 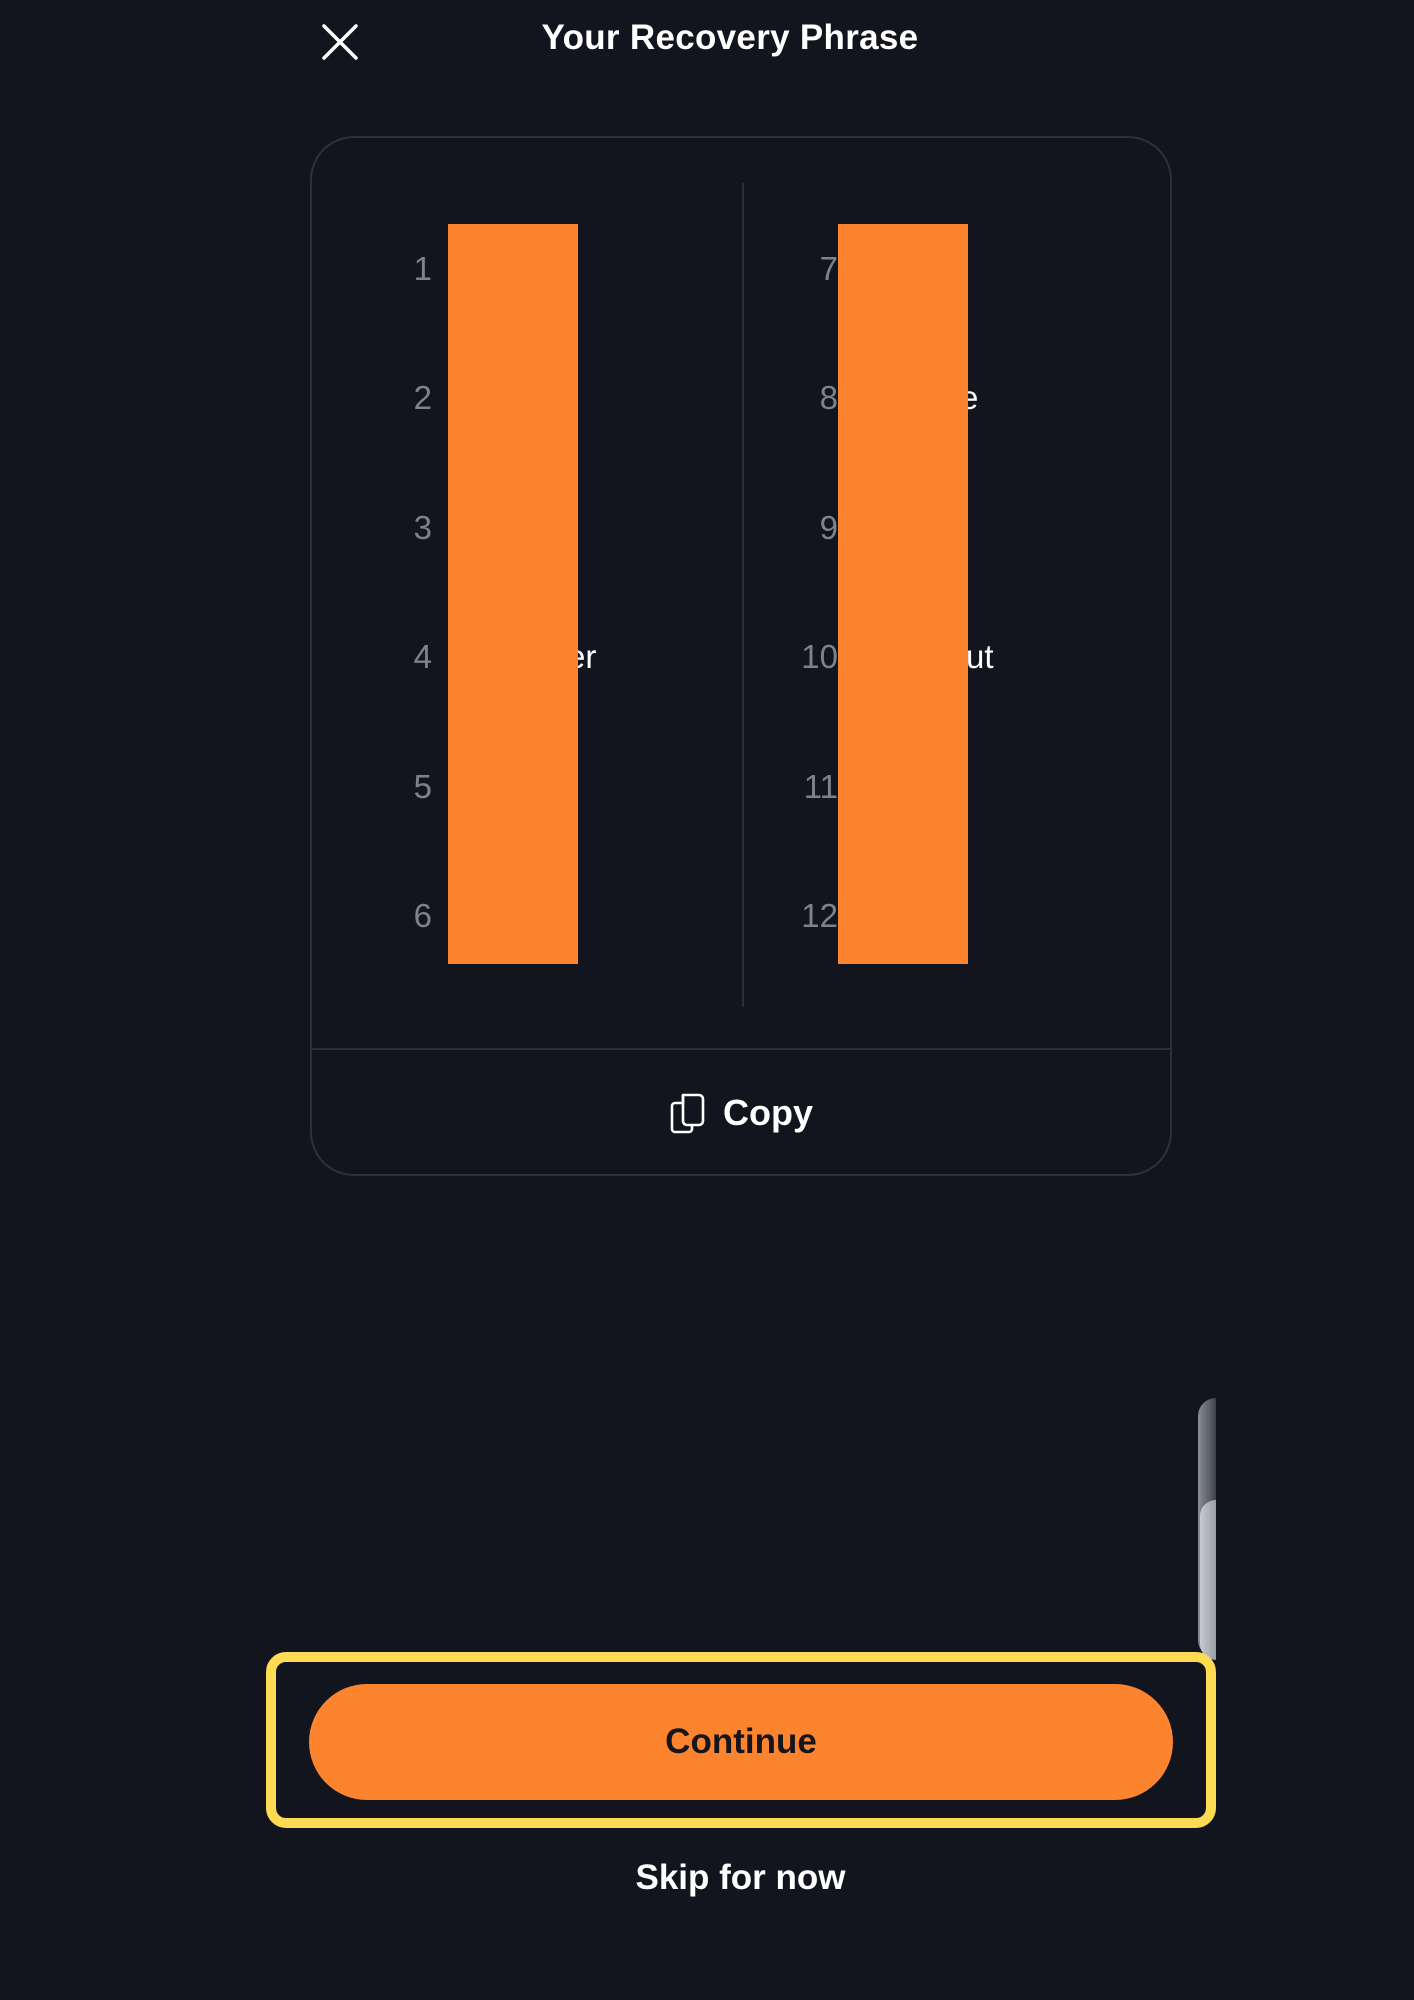 I want to click on header: Your Recovery Phrase, so click(x=707, y=40).